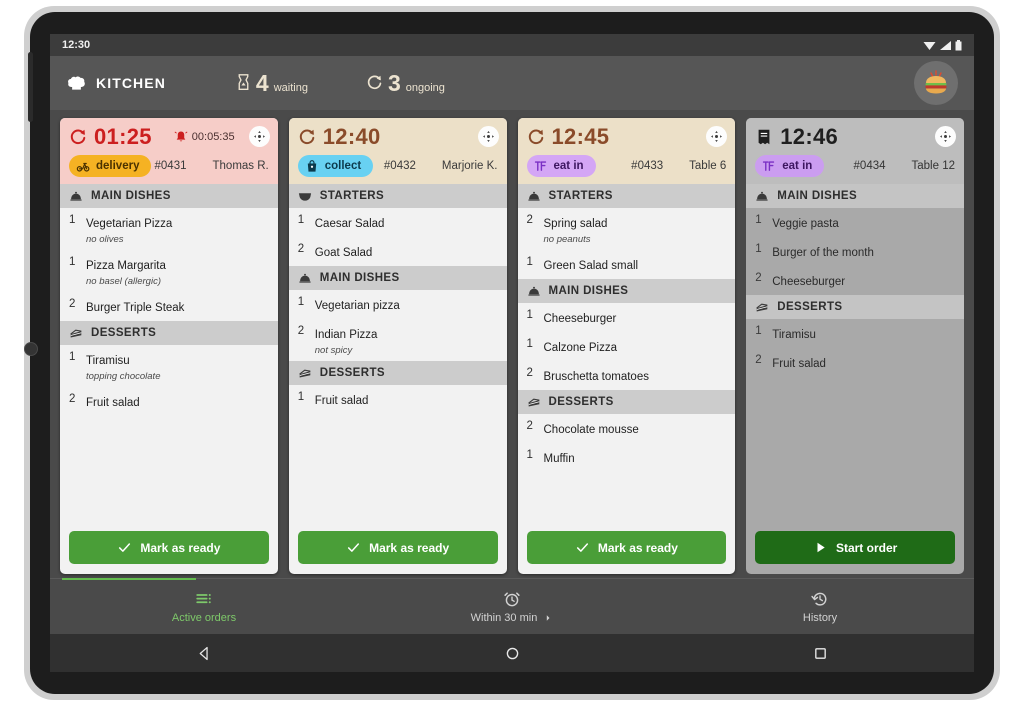 The image size is (1024, 706). Describe the element at coordinates (169, 401) in the screenshot. I see `order-item: 2 Fruit salad` at that location.